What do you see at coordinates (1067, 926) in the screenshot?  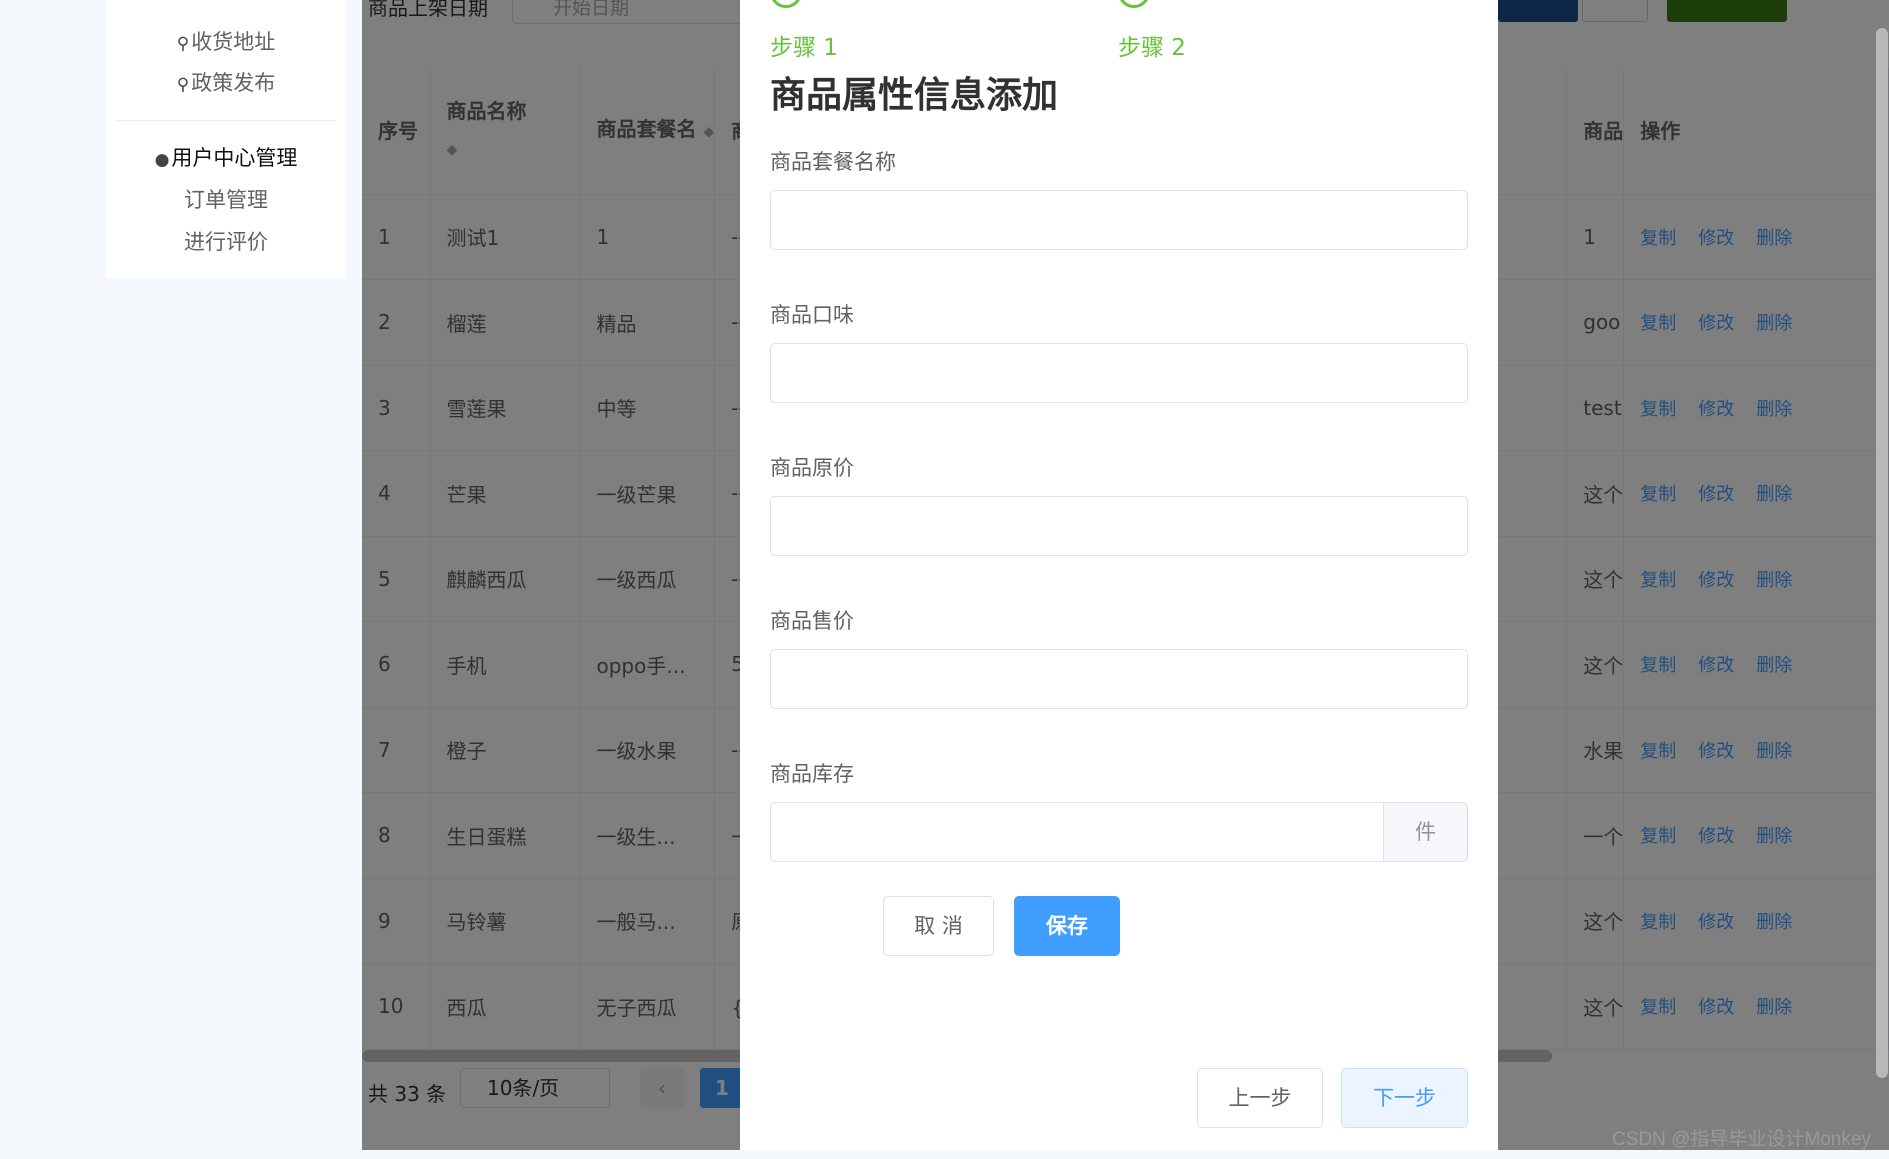 I see `save-button: 保存` at bounding box center [1067, 926].